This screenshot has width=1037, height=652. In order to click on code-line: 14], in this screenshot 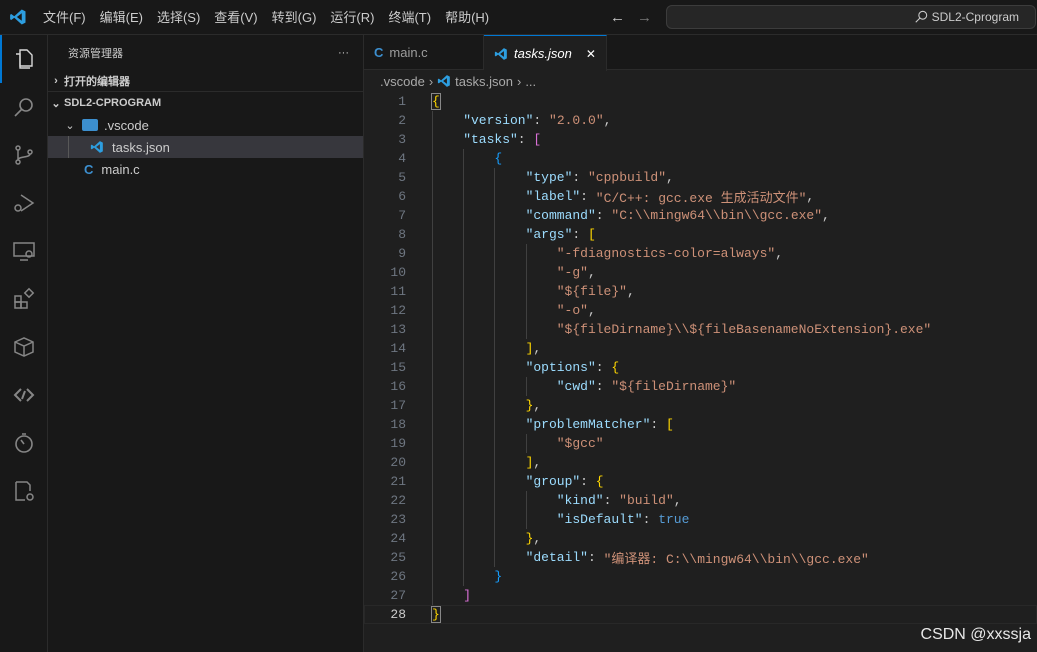, I will do `click(700, 348)`.